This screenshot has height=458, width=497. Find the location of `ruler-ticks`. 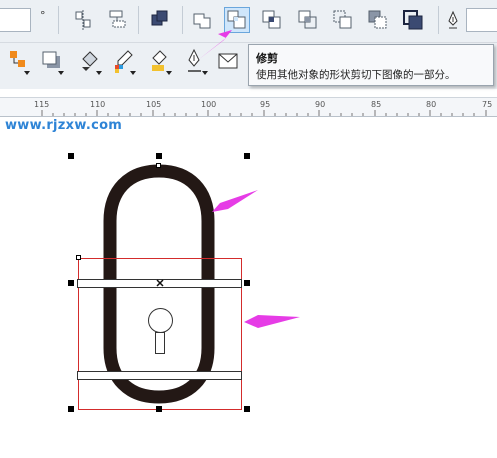

ruler-ticks is located at coordinates (264, 113).